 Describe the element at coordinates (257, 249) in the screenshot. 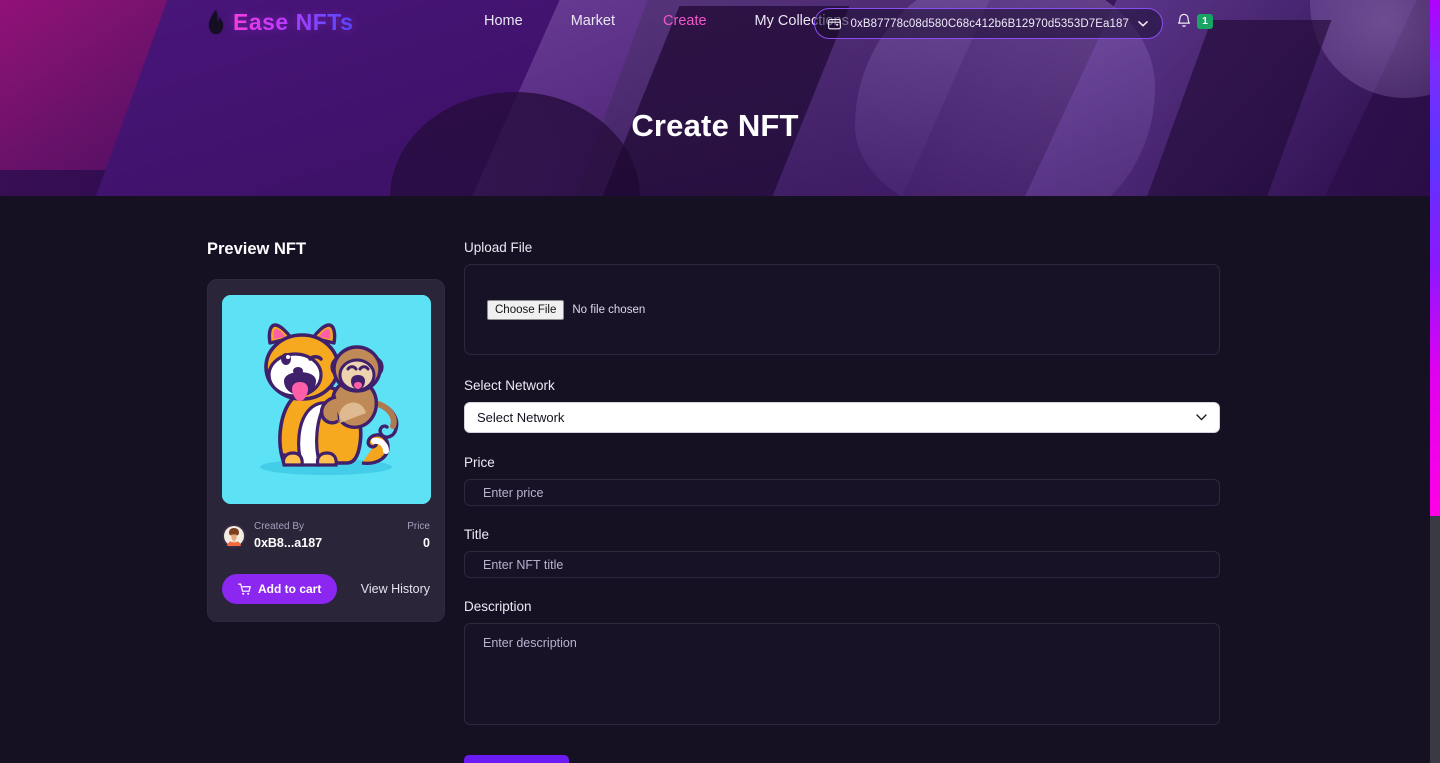

I see `preview-section-title: Preview NFT` at that location.